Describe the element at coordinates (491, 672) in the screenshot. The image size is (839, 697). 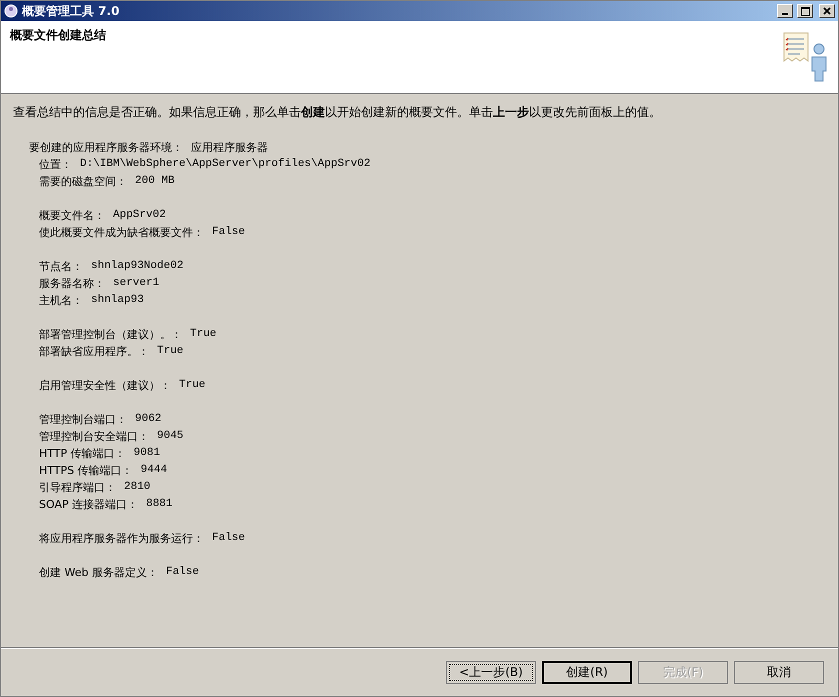
I see `dialog-button: <上一步(B)` at that location.